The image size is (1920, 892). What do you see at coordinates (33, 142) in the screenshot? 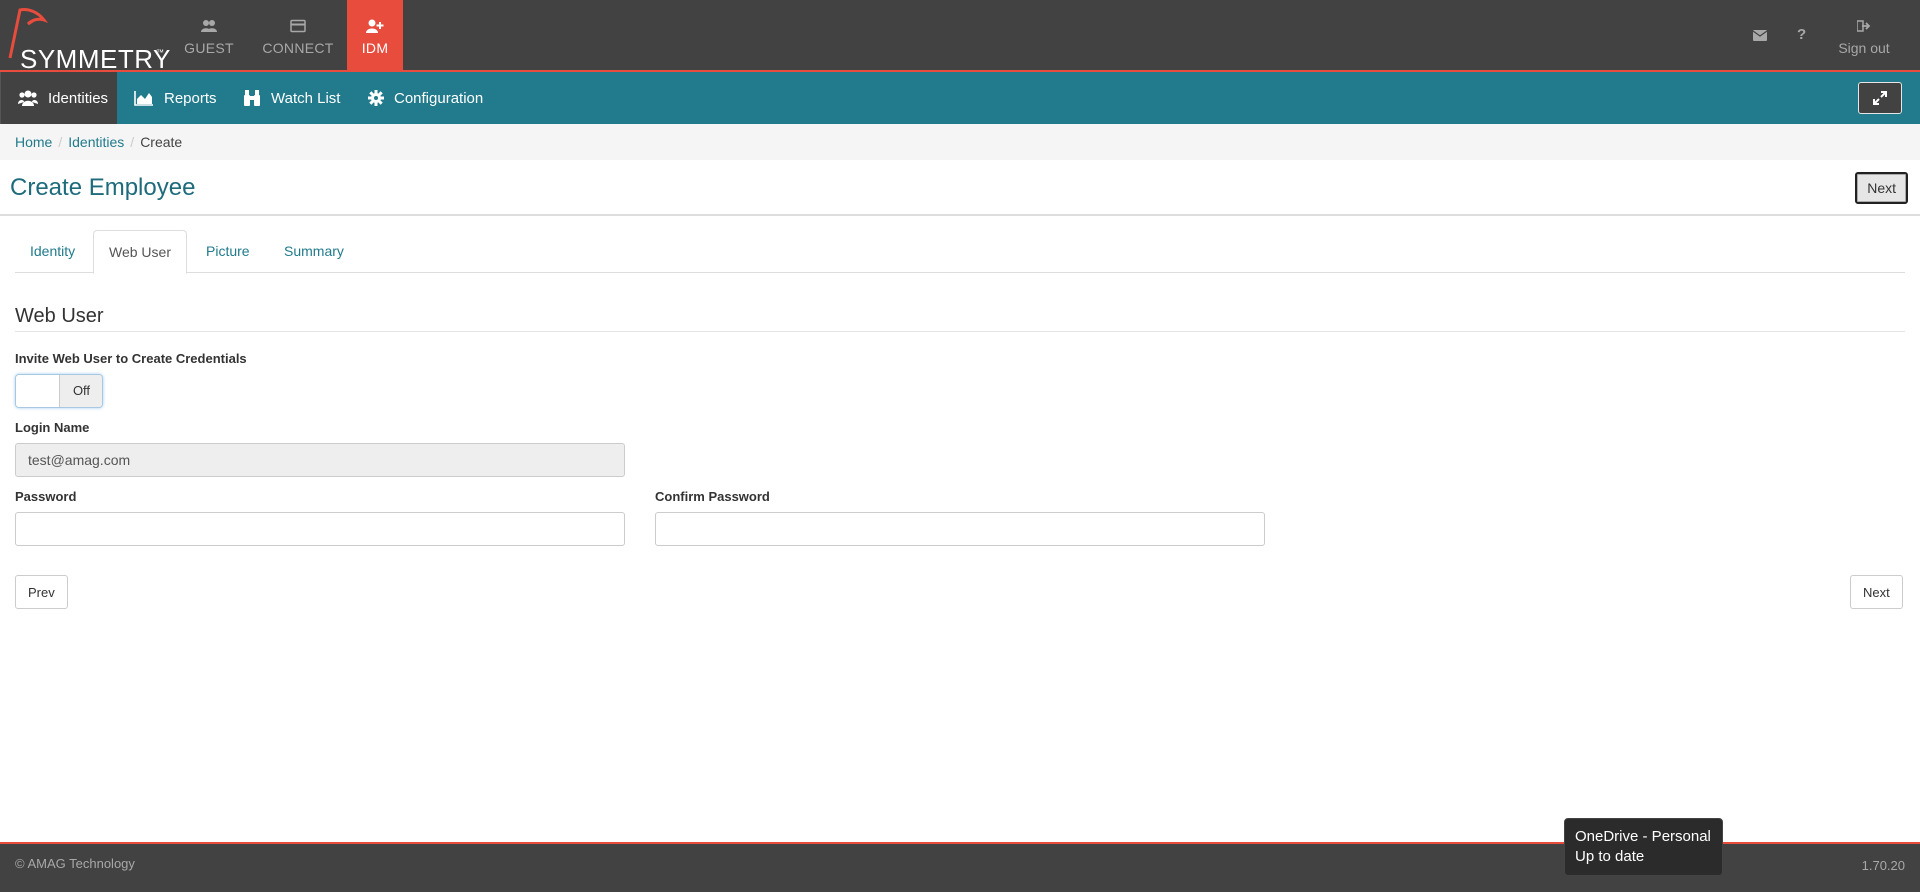
I see `breadcrumb-home: Home` at bounding box center [33, 142].